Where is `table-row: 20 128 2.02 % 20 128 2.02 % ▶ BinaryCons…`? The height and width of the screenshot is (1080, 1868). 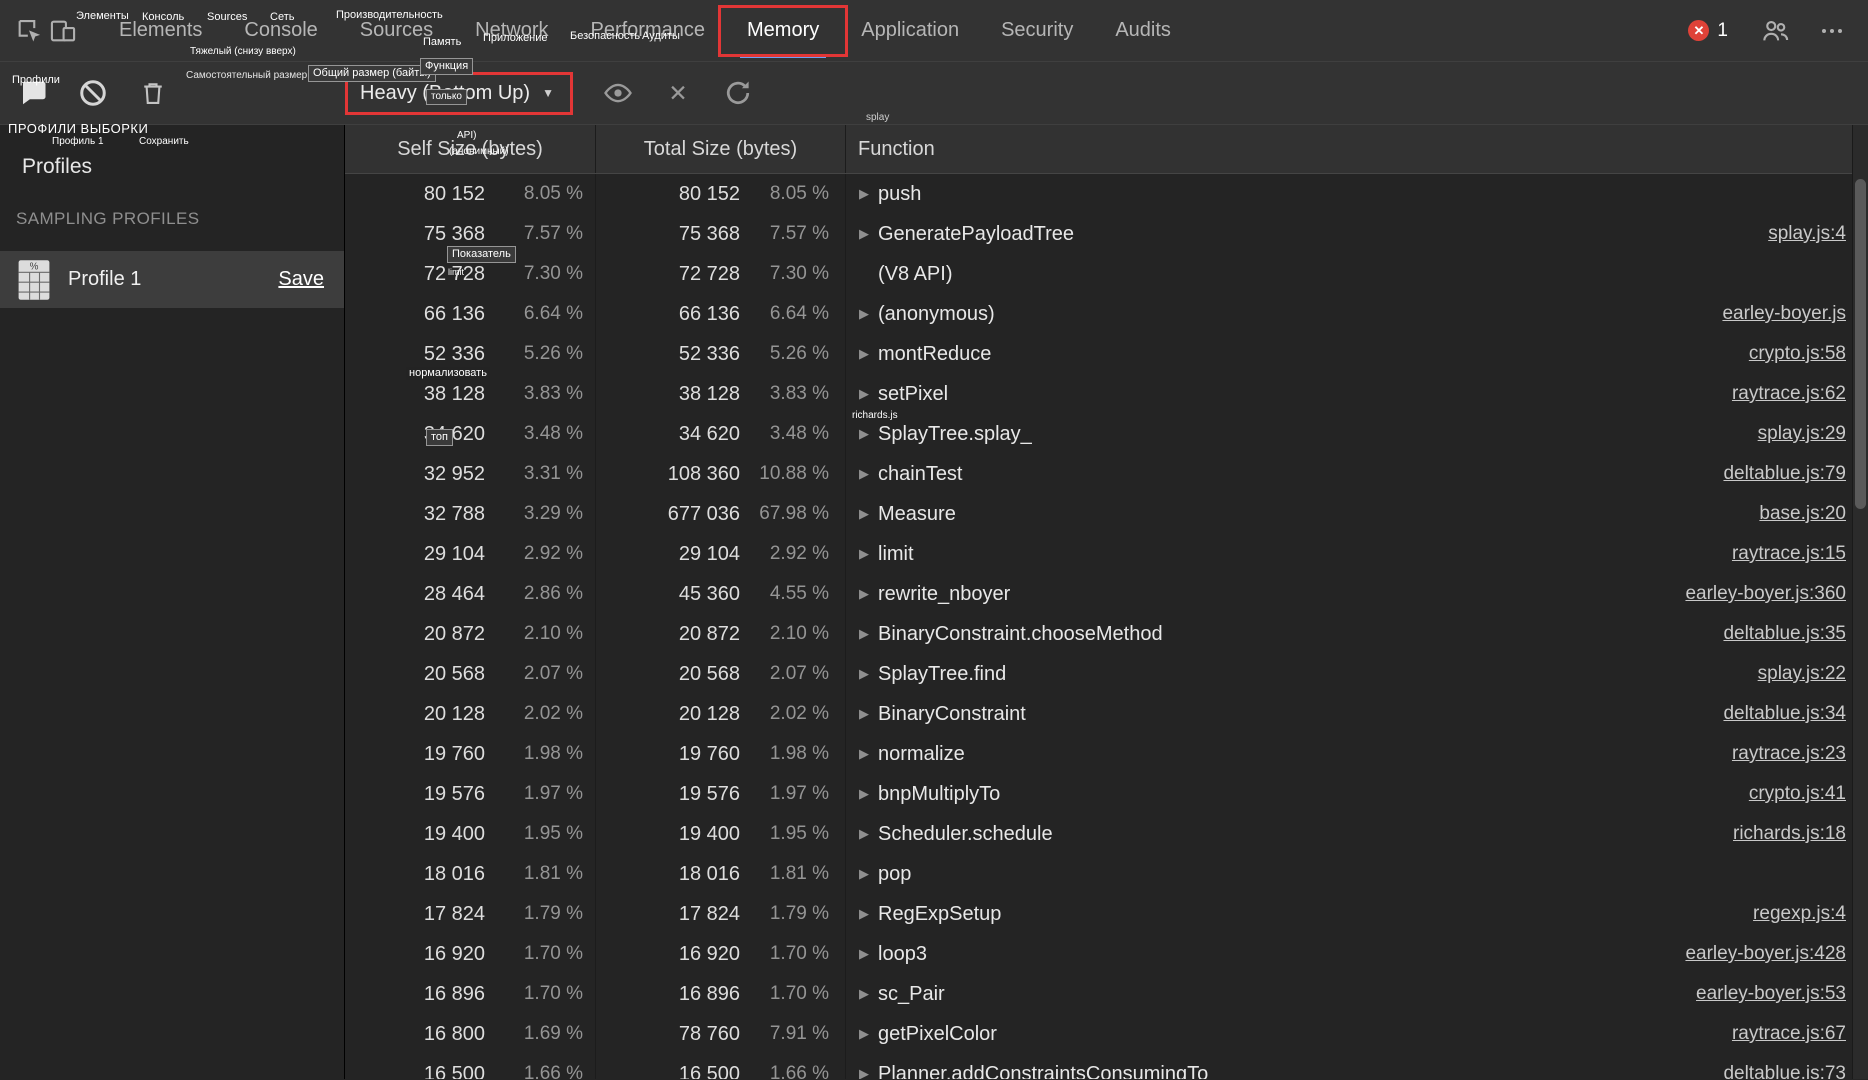
table-row: 20 128 2.02 % 20 128 2.02 % ▶ BinaryCons… is located at coordinates (1098, 714).